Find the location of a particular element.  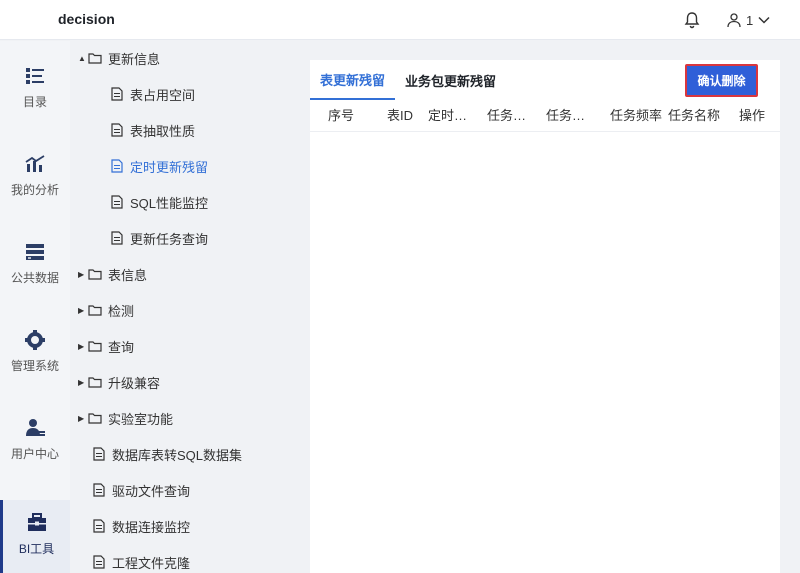

column-header: 任务开始 is located at coordinates (512, 115).